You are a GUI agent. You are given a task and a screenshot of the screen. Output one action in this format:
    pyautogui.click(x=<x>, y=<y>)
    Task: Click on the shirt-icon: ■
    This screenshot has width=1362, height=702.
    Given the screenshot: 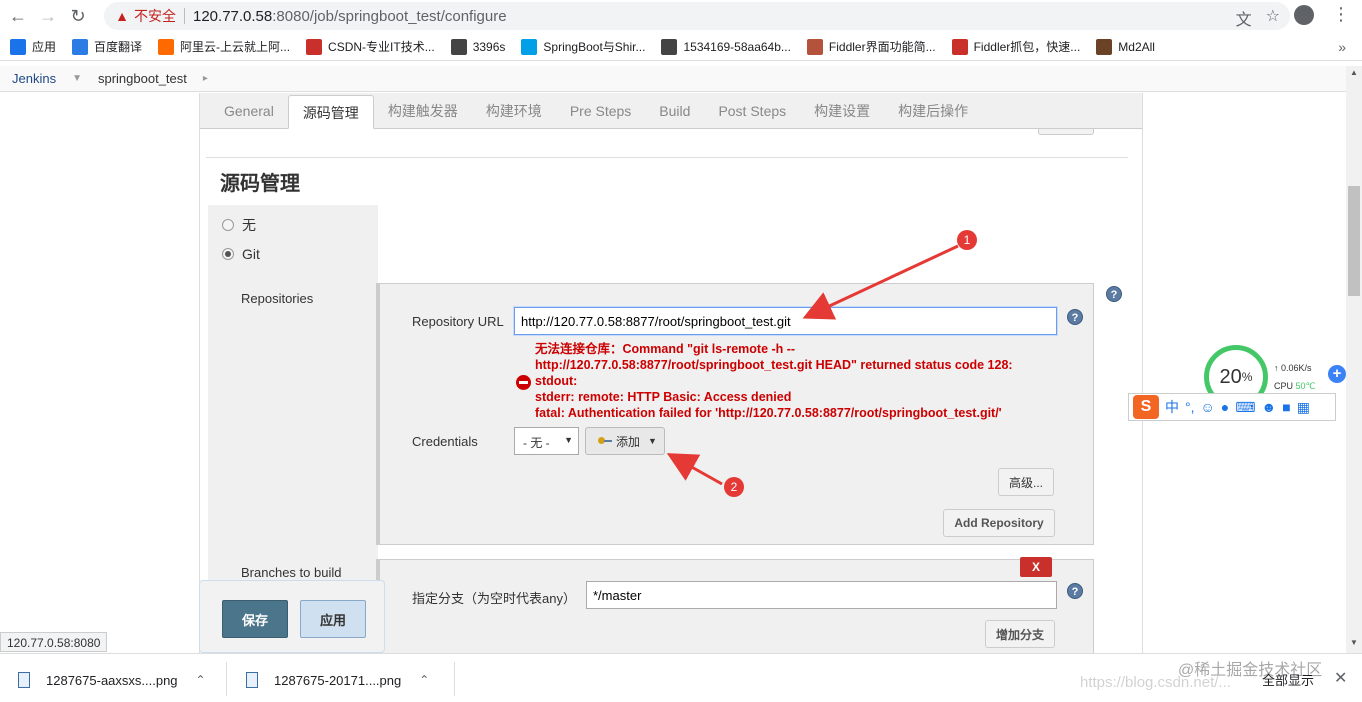 What is the action you would take?
    pyautogui.click(x=1286, y=407)
    